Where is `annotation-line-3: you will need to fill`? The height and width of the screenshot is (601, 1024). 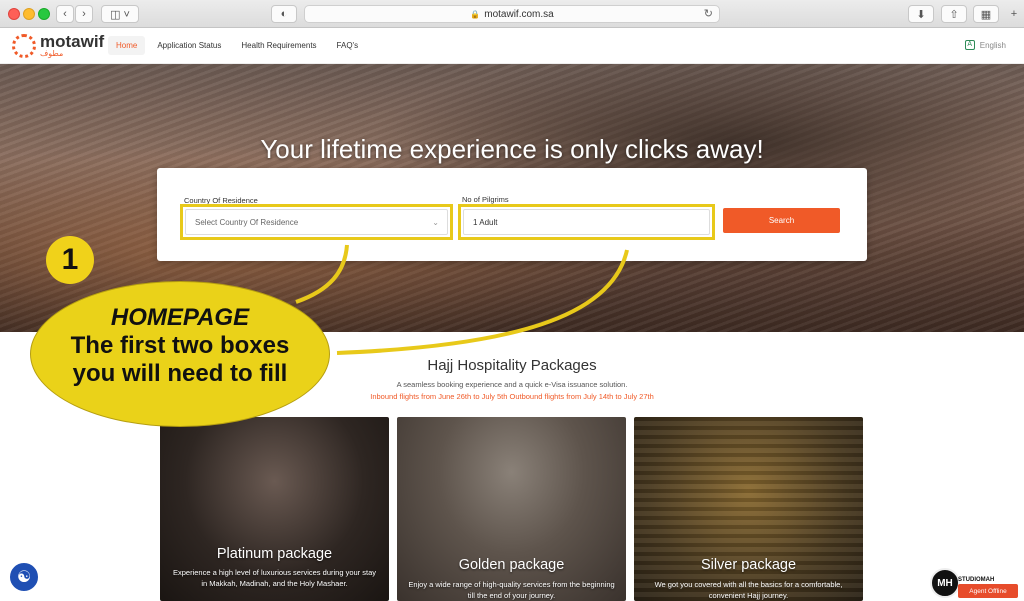 annotation-line-3: you will need to fill is located at coordinates (180, 373).